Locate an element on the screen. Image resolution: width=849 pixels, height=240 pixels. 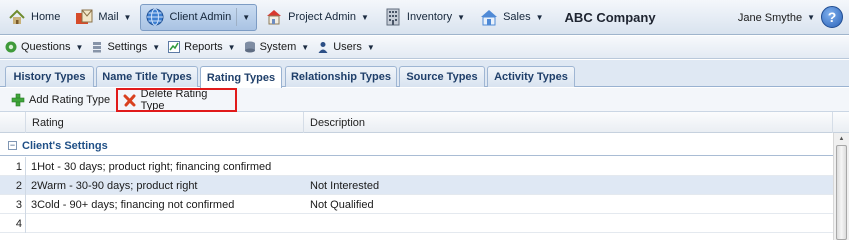
nav-project-admin: Project Admin ▼ is located at coordinates (317, 17).